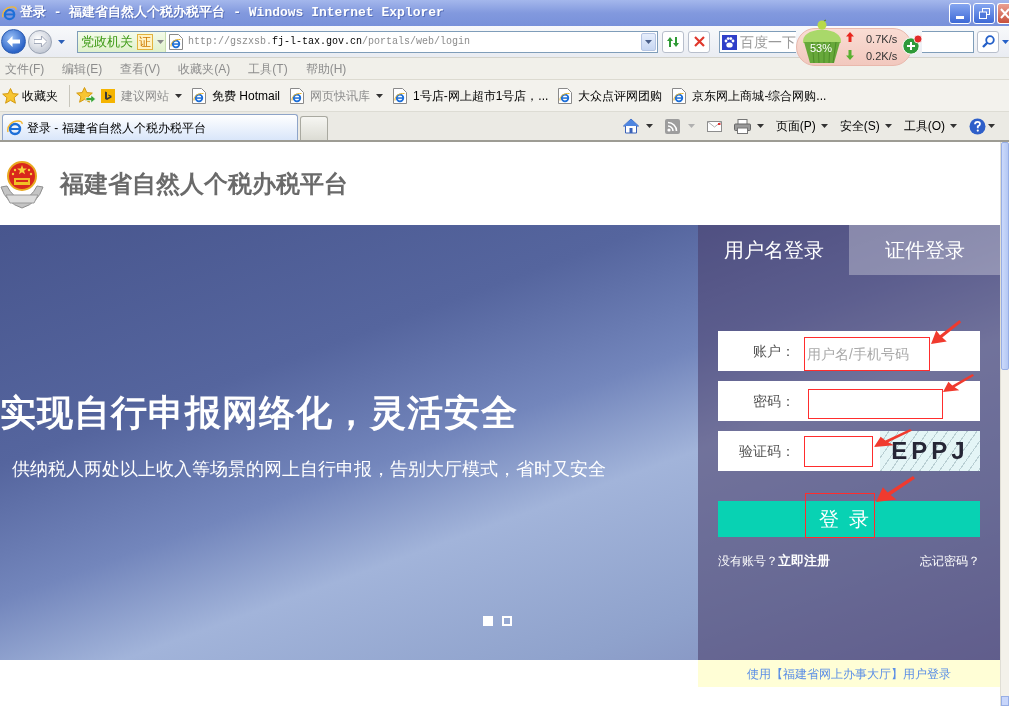  I want to click on printer-icon, so click(742, 126).